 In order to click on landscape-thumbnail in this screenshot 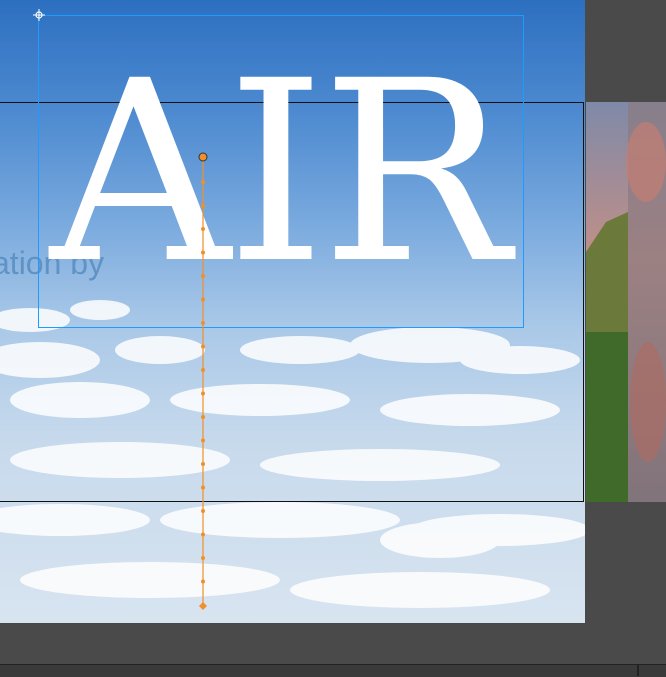, I will do `click(626, 302)`.